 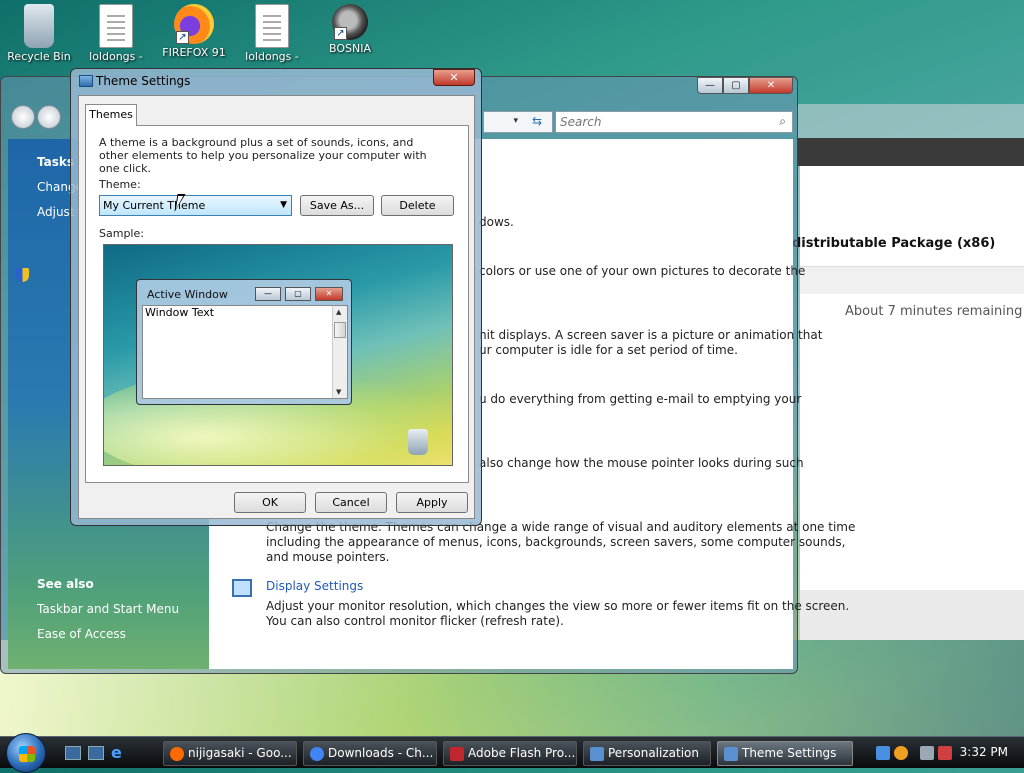 What do you see at coordinates (270, 502) in the screenshot?
I see `ok-button: OK` at bounding box center [270, 502].